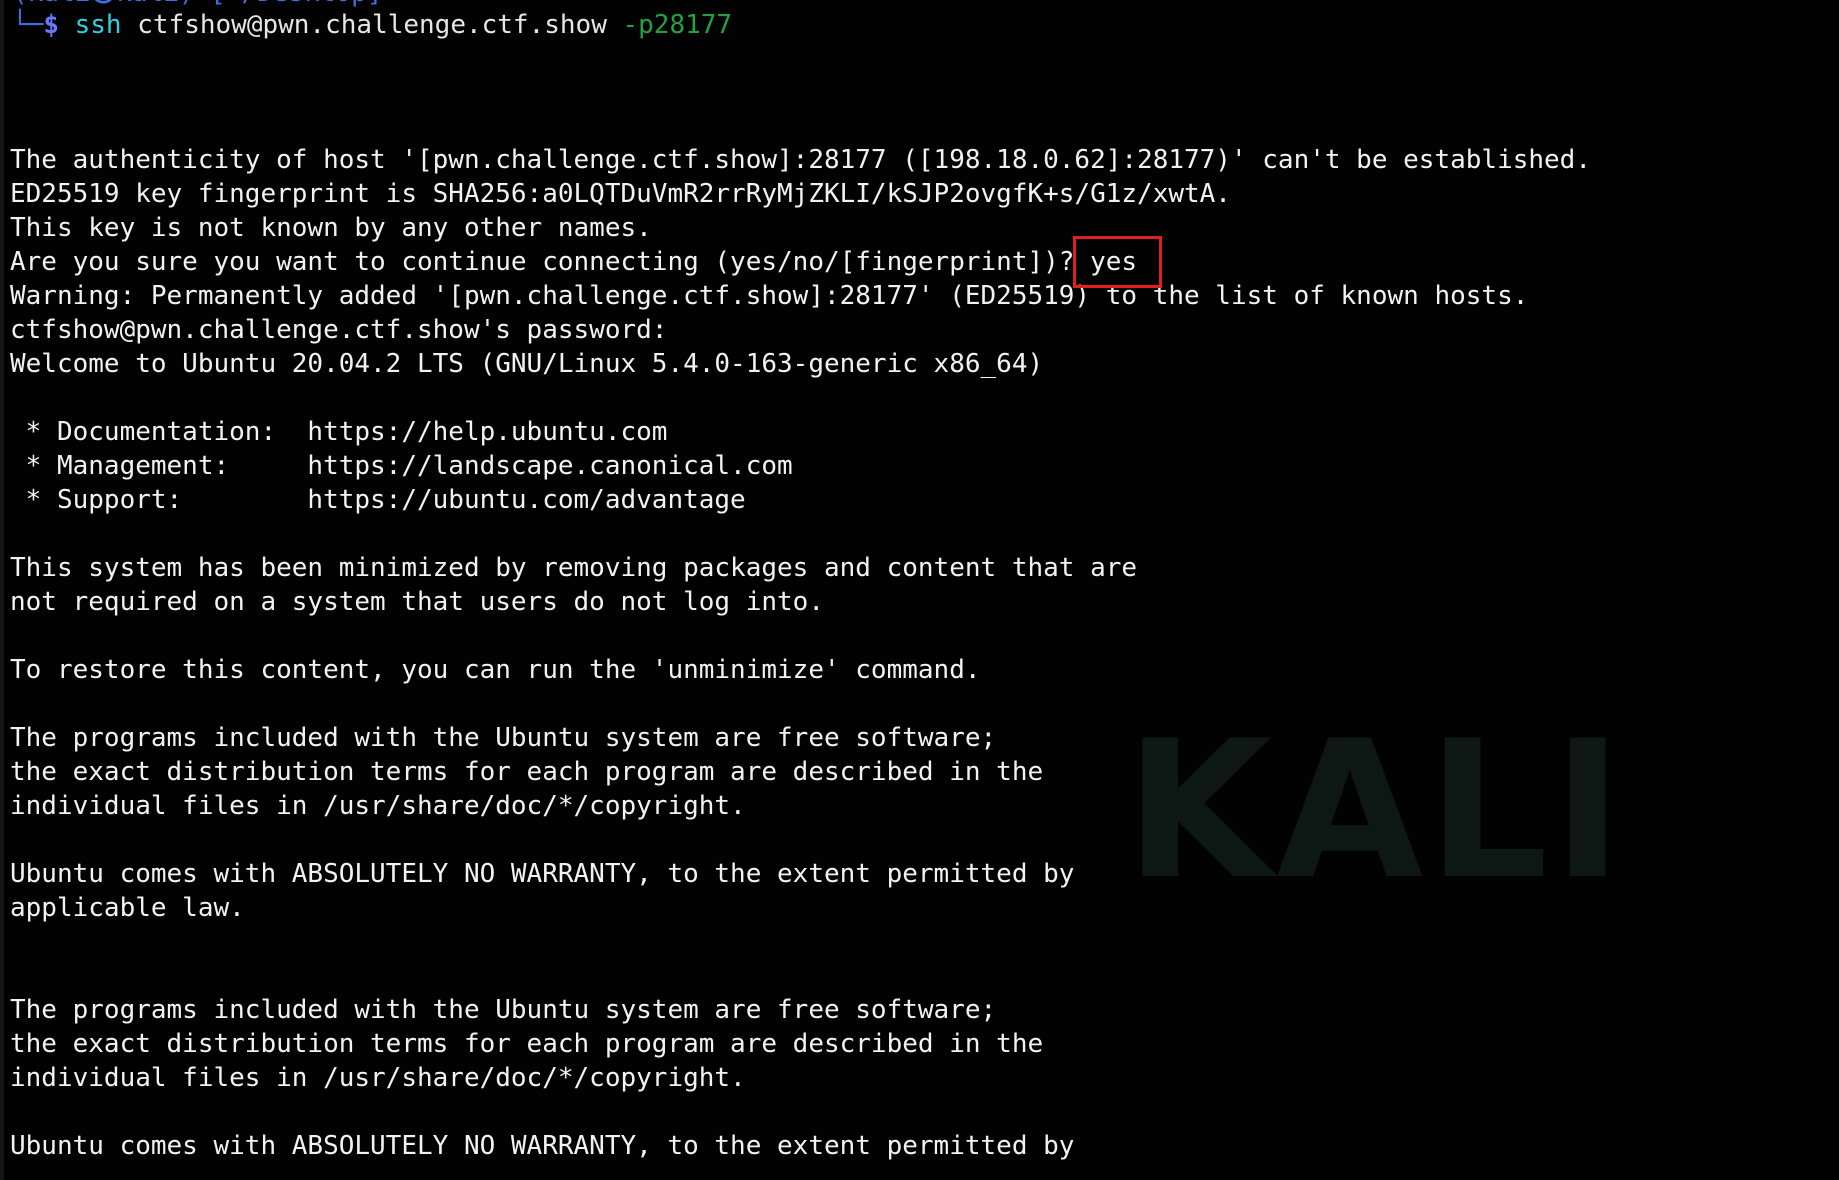 This screenshot has width=1839, height=1180. I want to click on command-target: ctfshow@pwn.challenge.ctf.show, so click(372, 25).